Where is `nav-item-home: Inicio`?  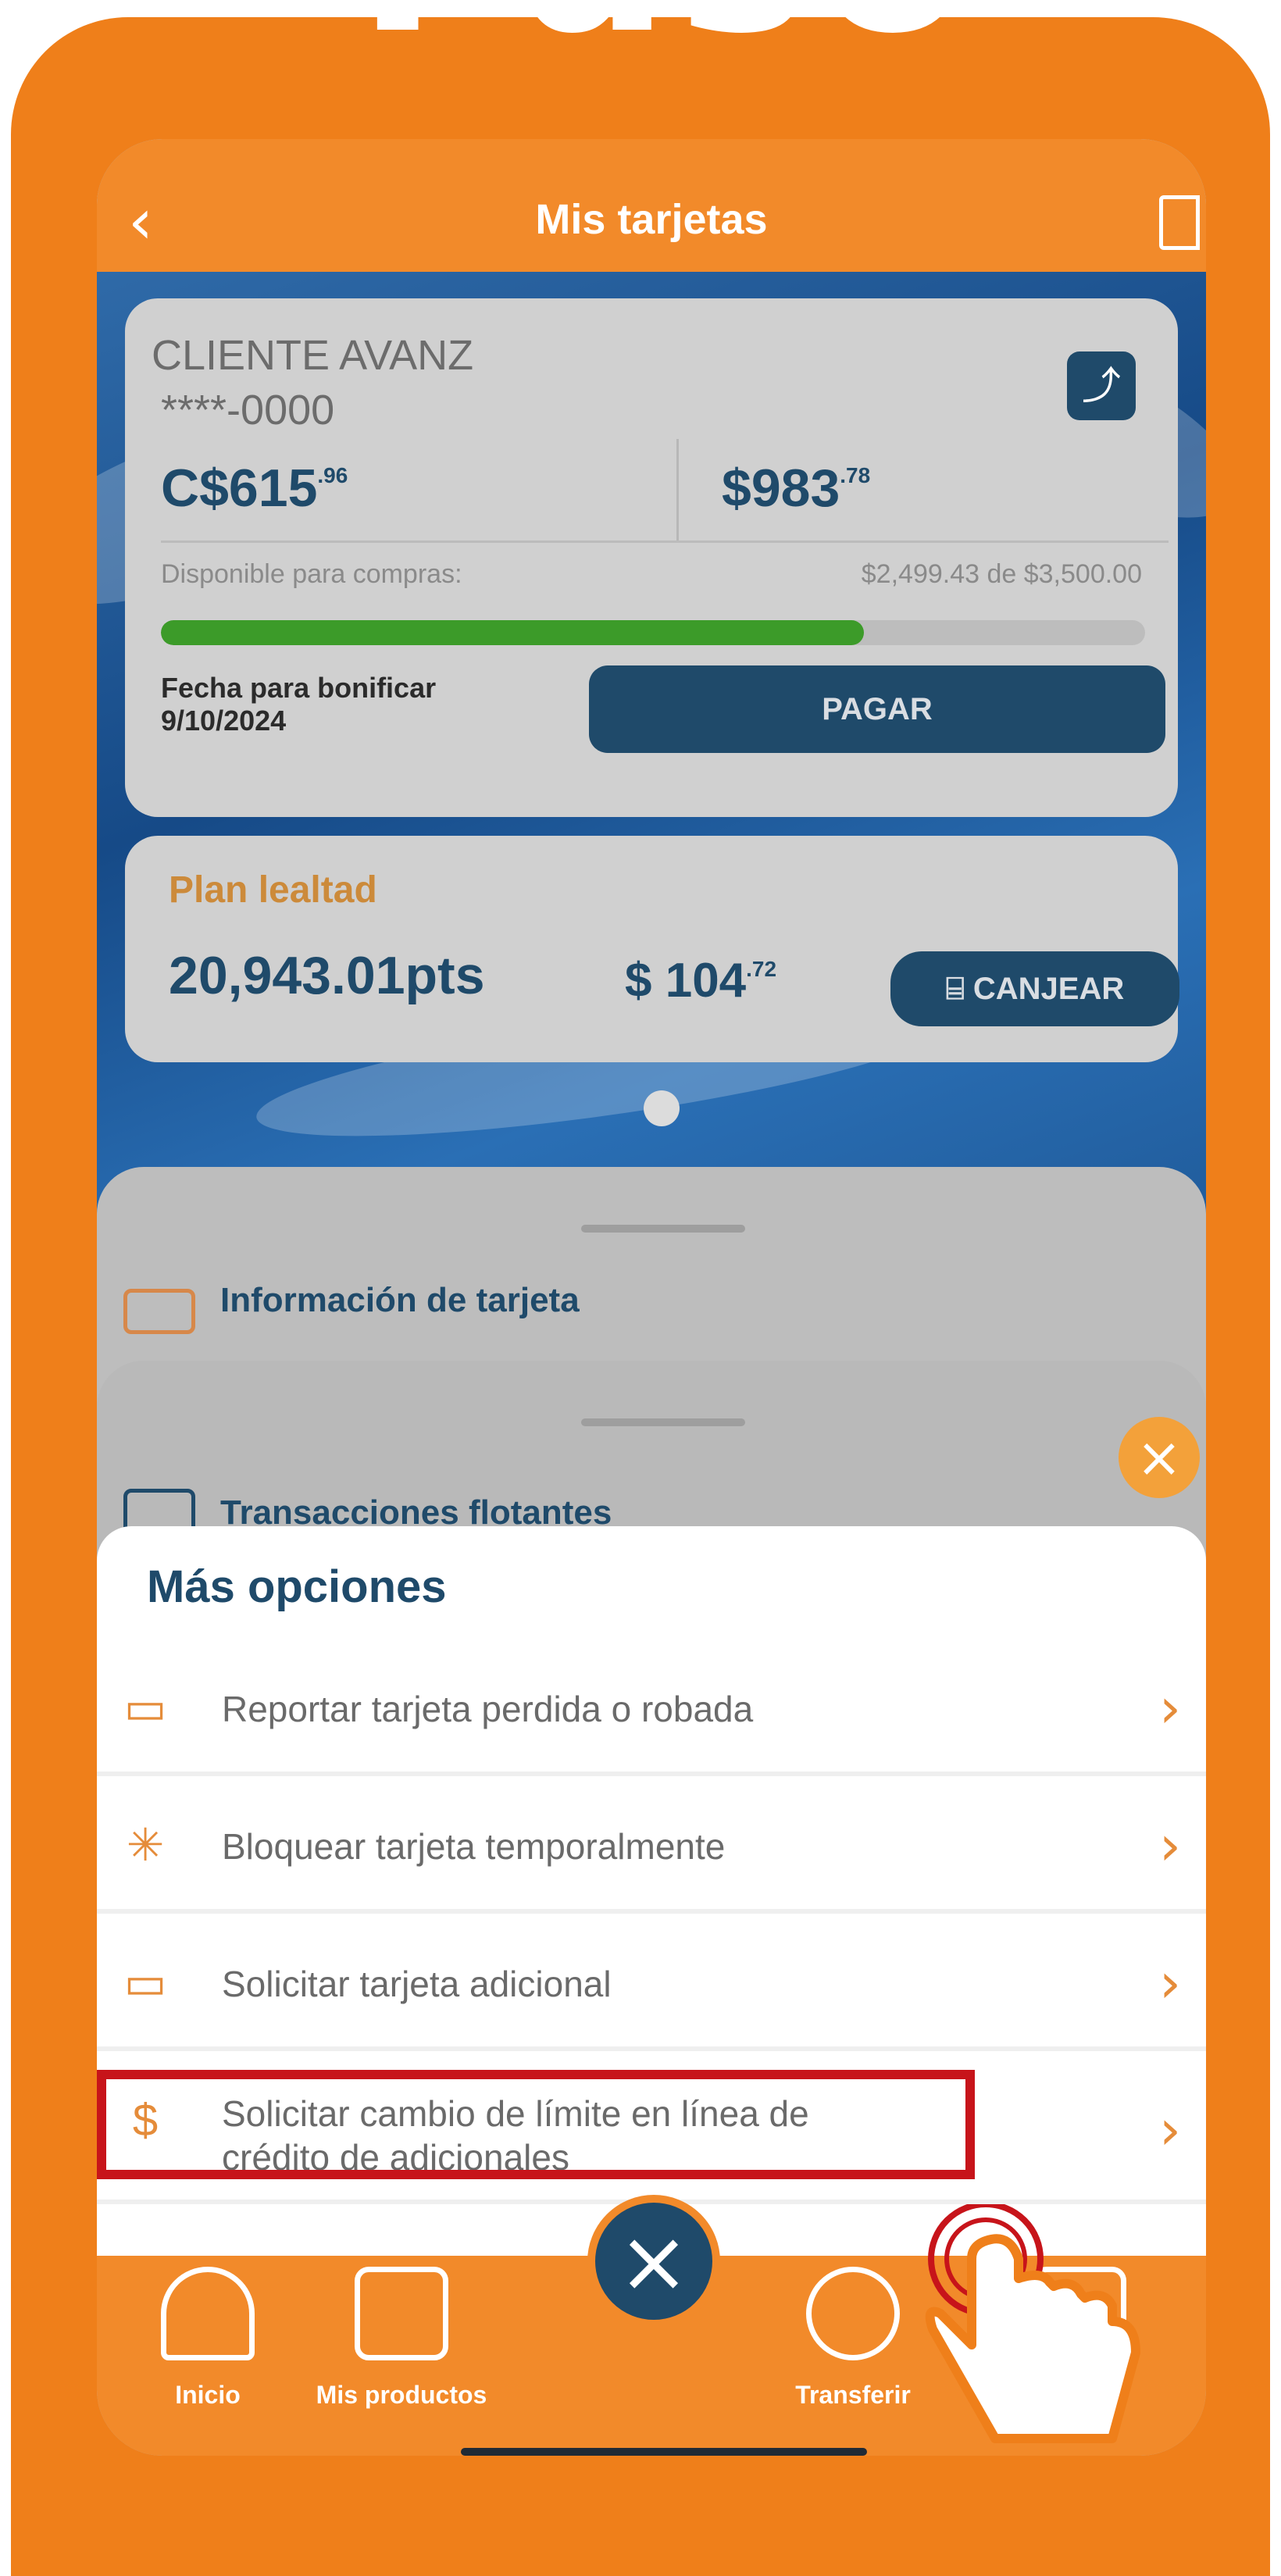 nav-item-home: Inicio is located at coordinates (208, 2356).